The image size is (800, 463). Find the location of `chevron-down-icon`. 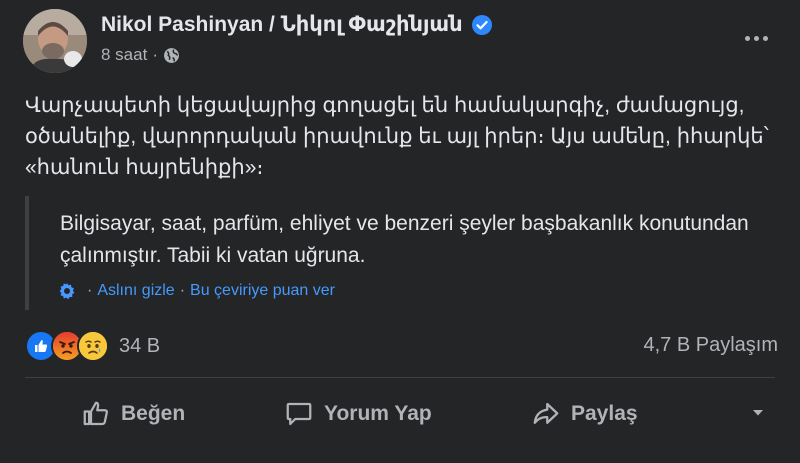

chevron-down-icon is located at coordinates (758, 413).